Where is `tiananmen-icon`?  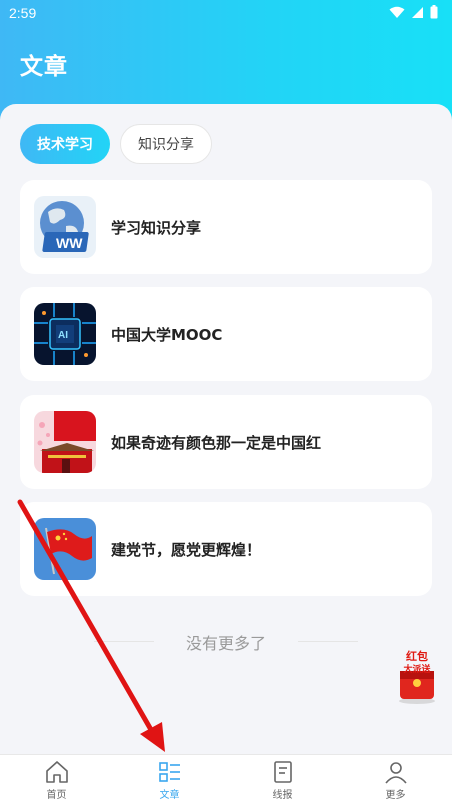 tiananmen-icon is located at coordinates (65, 442).